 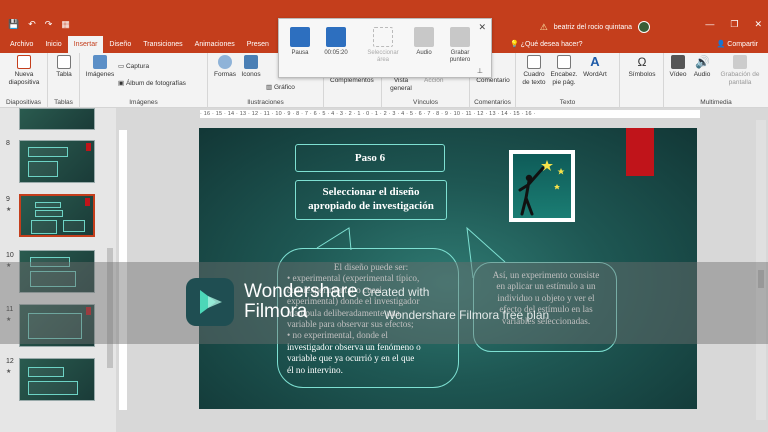 What do you see at coordinates (351, 358) in the screenshot?
I see `text-line: variable que ya ocurrió y en el que` at bounding box center [351, 358].